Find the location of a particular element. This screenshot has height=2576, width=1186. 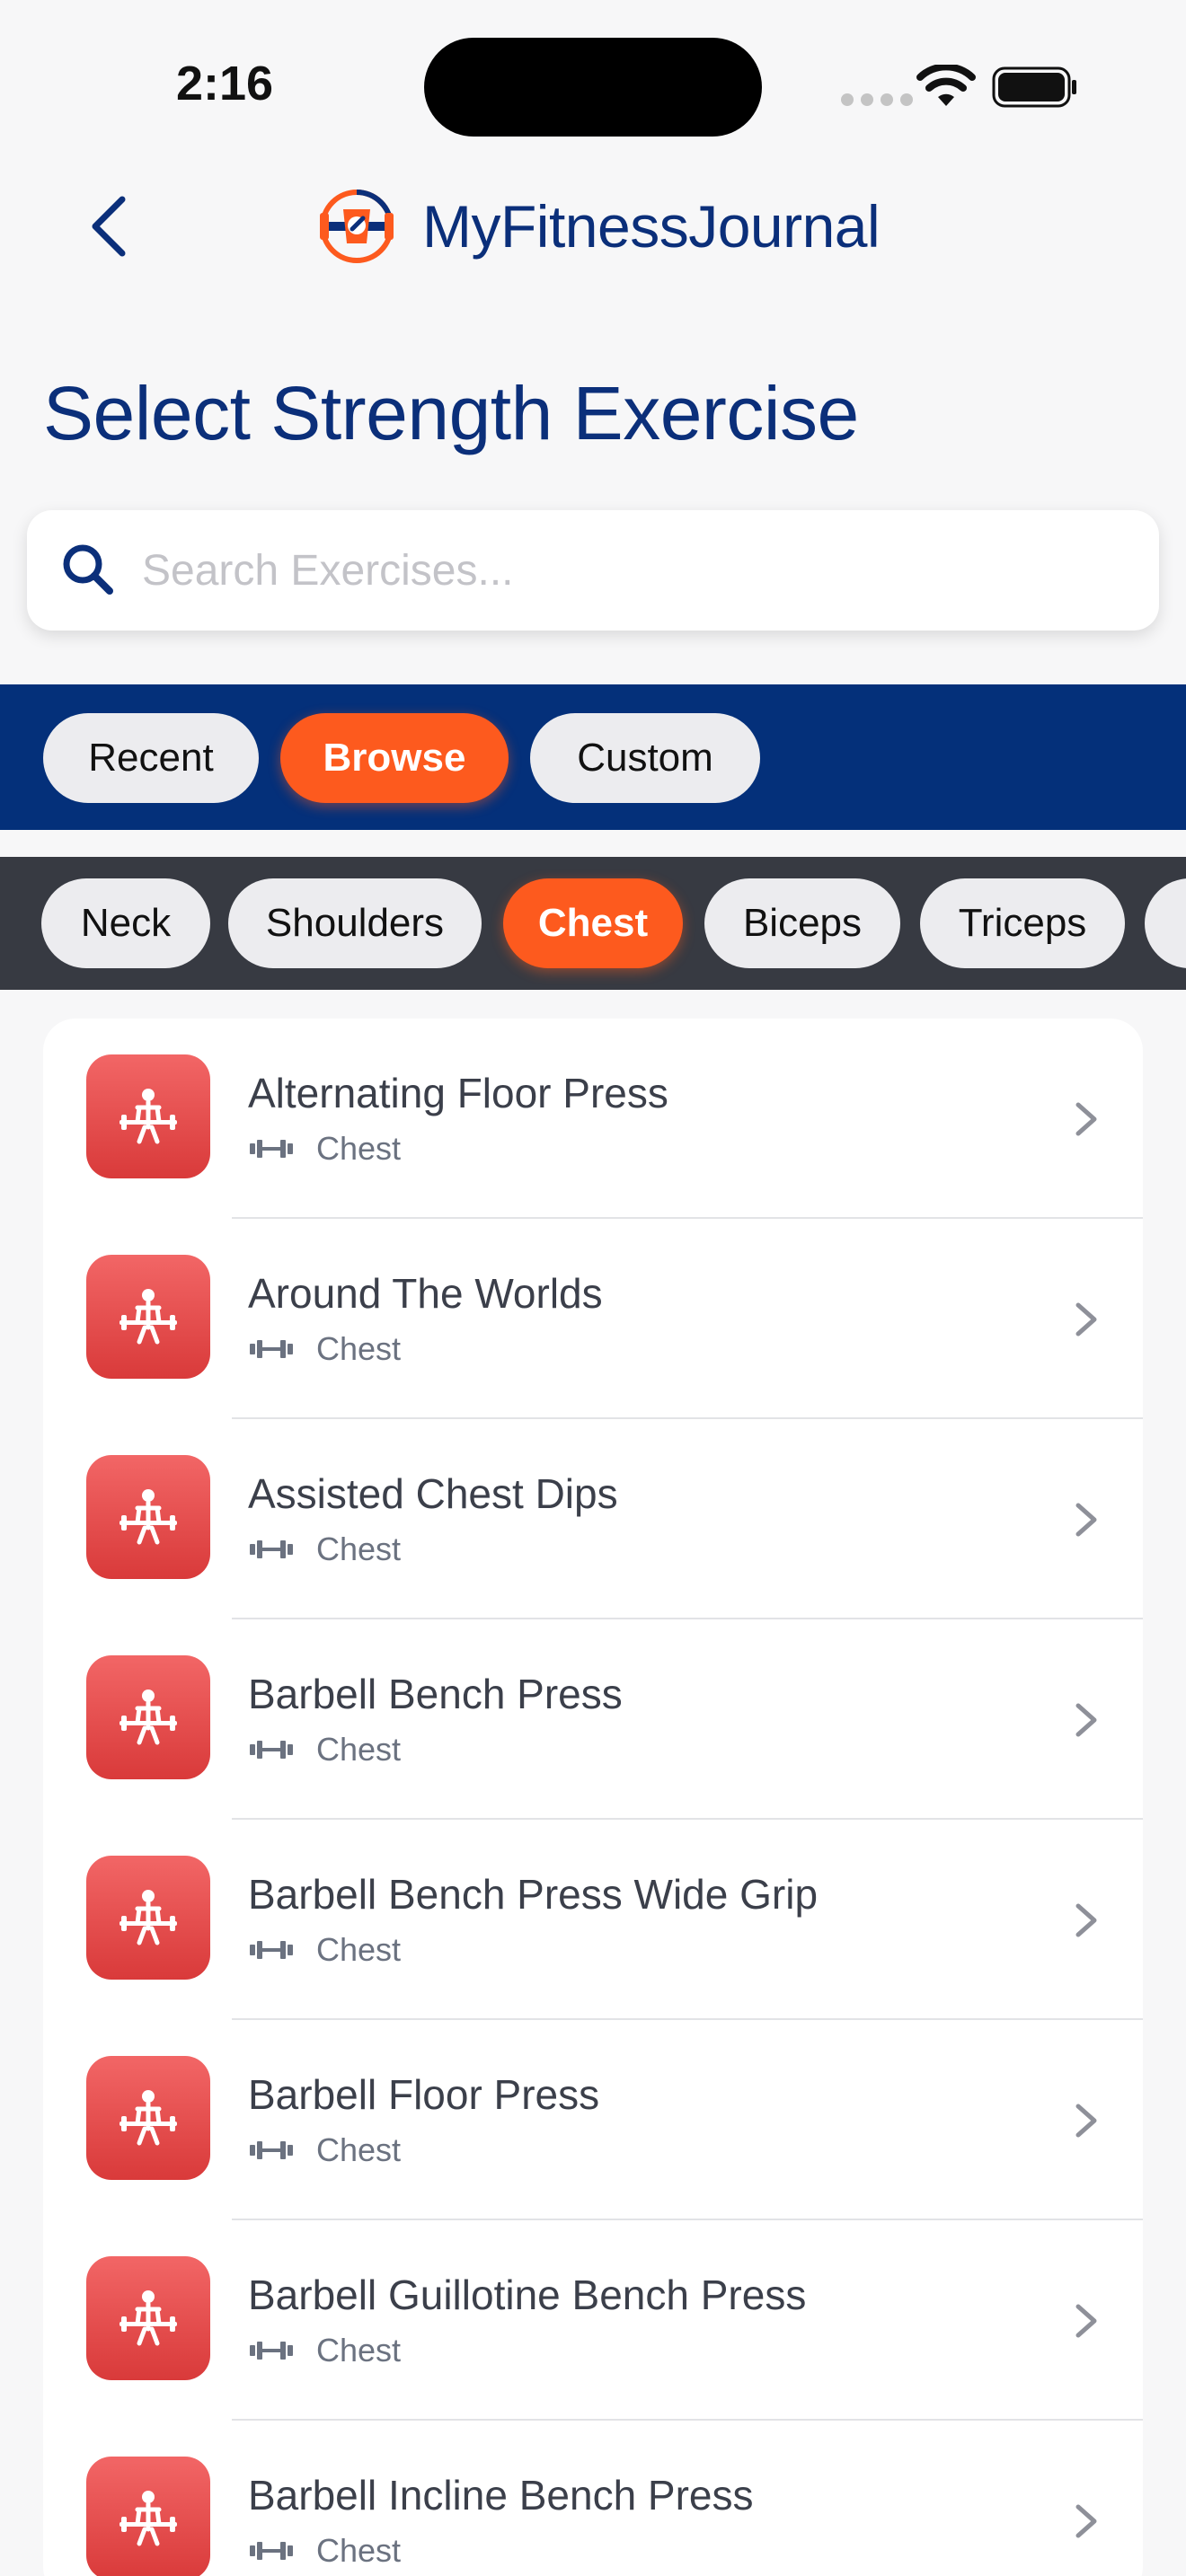

category-shoulders: Shoulders is located at coordinates (355, 923).